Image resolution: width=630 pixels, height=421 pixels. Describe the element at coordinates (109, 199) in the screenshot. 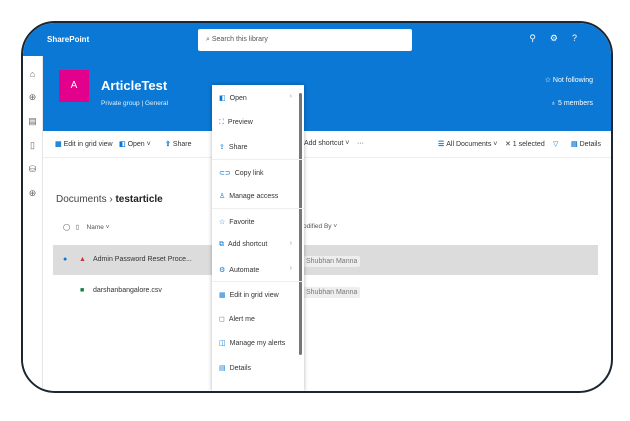

I see `breadcrumb: Documents › testarticle` at that location.